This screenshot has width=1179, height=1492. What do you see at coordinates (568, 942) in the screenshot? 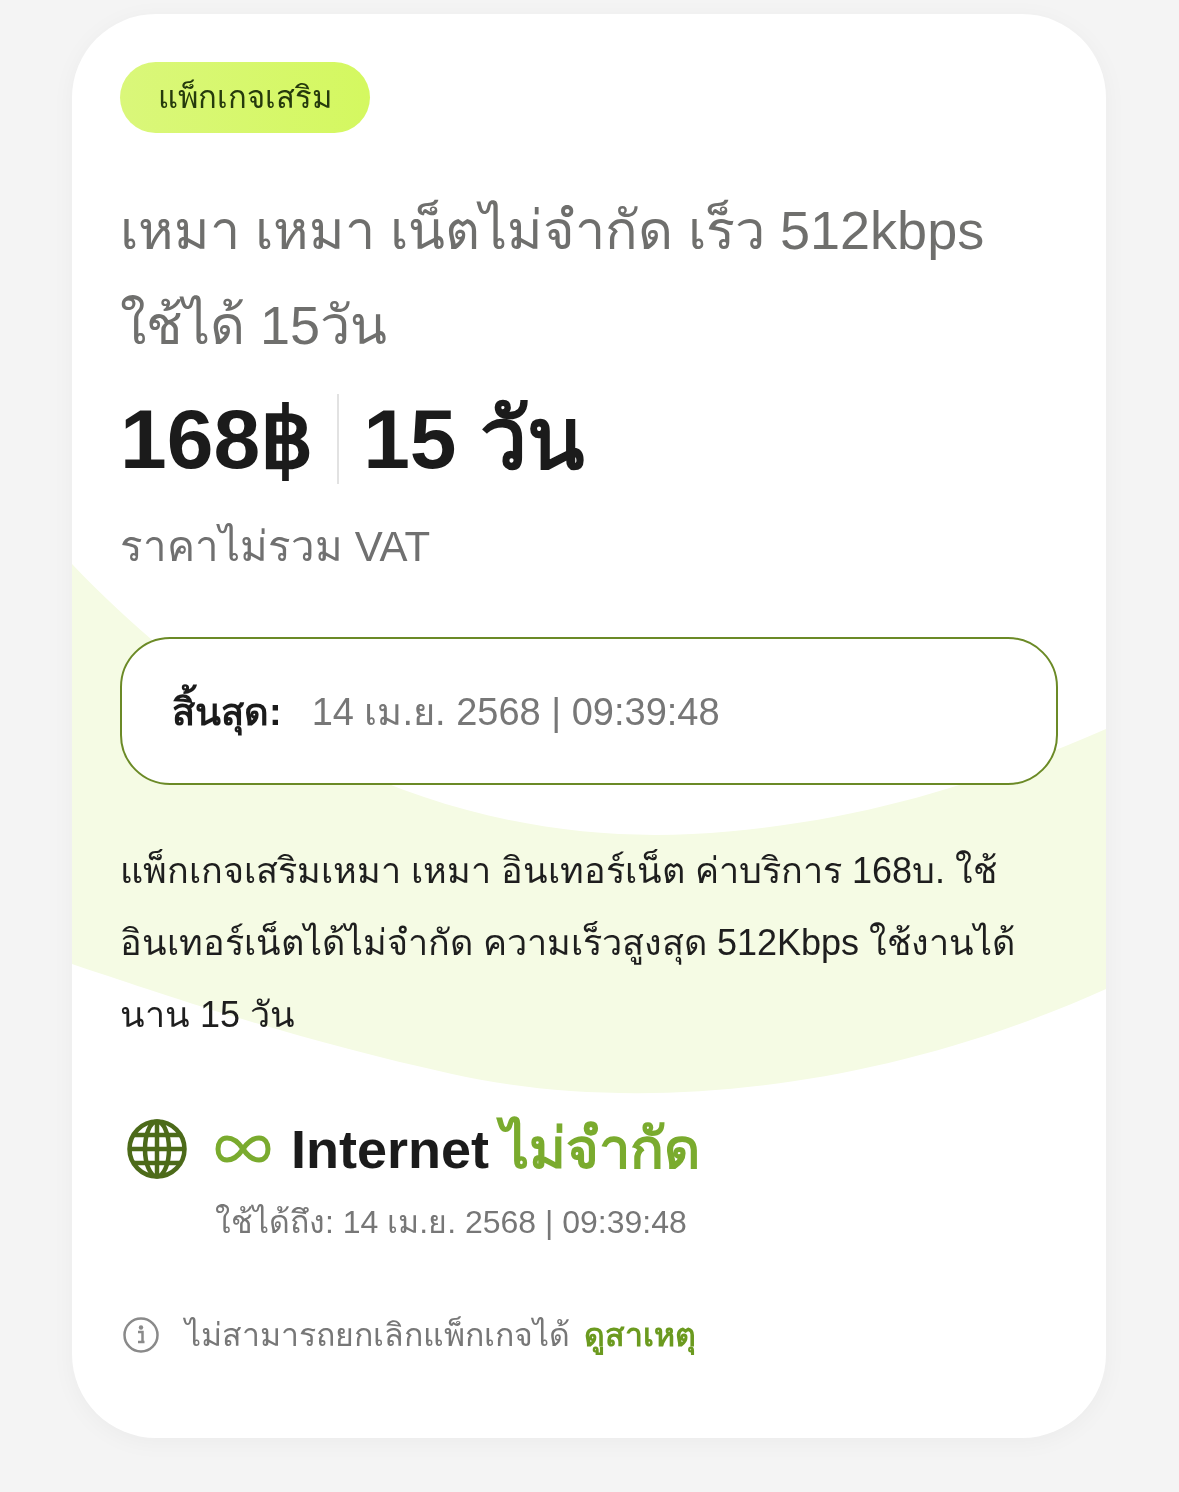
I see `package-description: แพ็กเกจเสริมเหมา เหมา อินเทอร์เน็ต ค่าบริการ 168บ. ใช้อินเทอร์เน็ตได้ไม่จำกัด ความเร็วสูงสุด 512Kbps ใช้งานได้นาน 15 วัน` at bounding box center [568, 942].